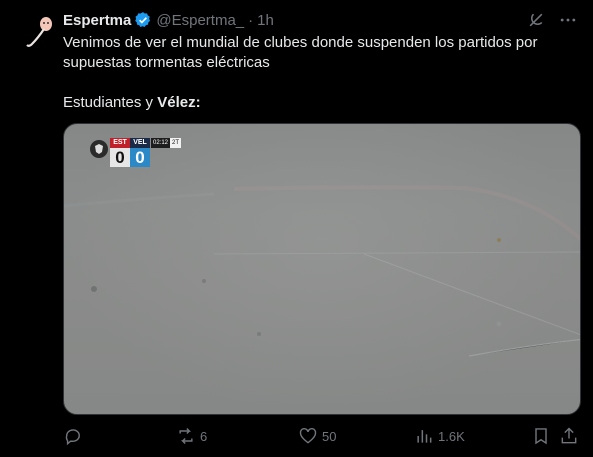 The width and height of the screenshot is (593, 457). I want to click on heart-icon, so click(308, 436).